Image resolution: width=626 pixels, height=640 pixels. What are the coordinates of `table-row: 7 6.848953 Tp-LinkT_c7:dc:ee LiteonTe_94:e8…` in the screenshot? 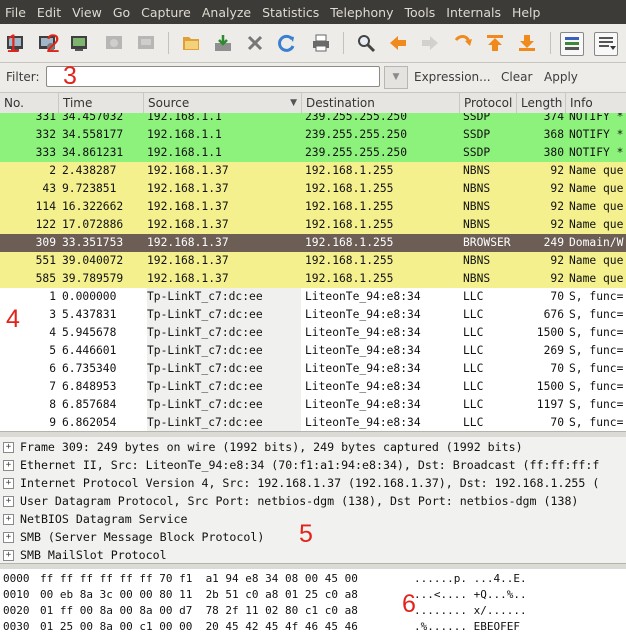 It's located at (313, 387).